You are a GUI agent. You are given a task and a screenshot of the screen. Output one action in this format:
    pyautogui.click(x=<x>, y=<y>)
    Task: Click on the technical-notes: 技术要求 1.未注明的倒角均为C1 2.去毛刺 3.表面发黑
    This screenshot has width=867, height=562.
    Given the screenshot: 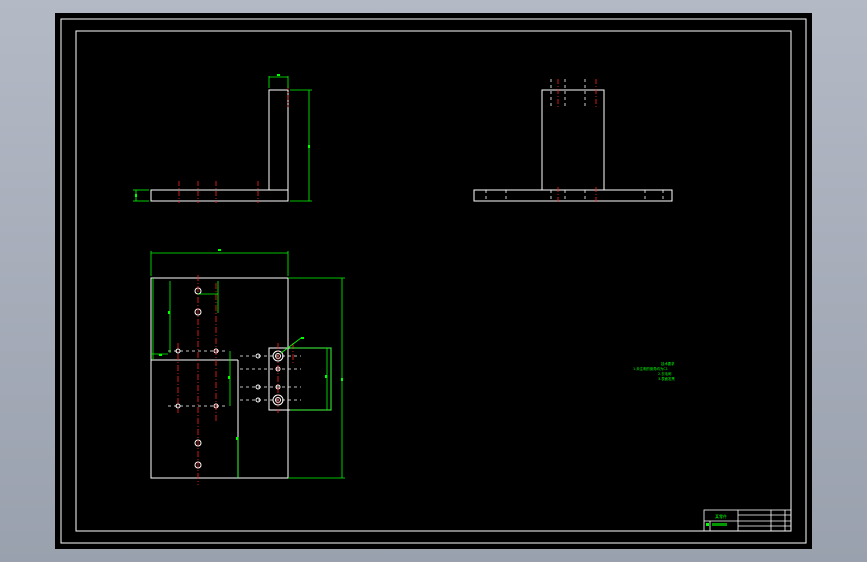 What is the action you would take?
    pyautogui.click(x=654, y=371)
    